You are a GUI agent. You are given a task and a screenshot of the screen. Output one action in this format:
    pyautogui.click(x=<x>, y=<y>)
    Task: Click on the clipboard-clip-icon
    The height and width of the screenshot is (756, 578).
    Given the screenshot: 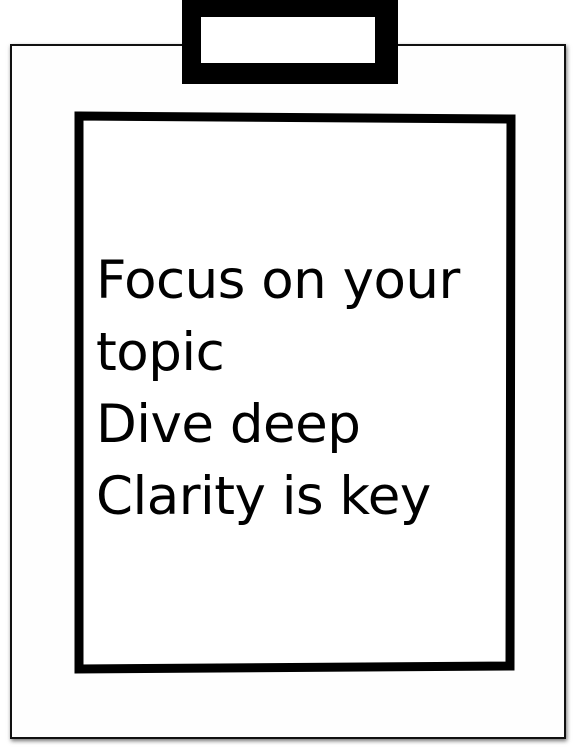 What is the action you would take?
    pyautogui.click(x=290, y=42)
    